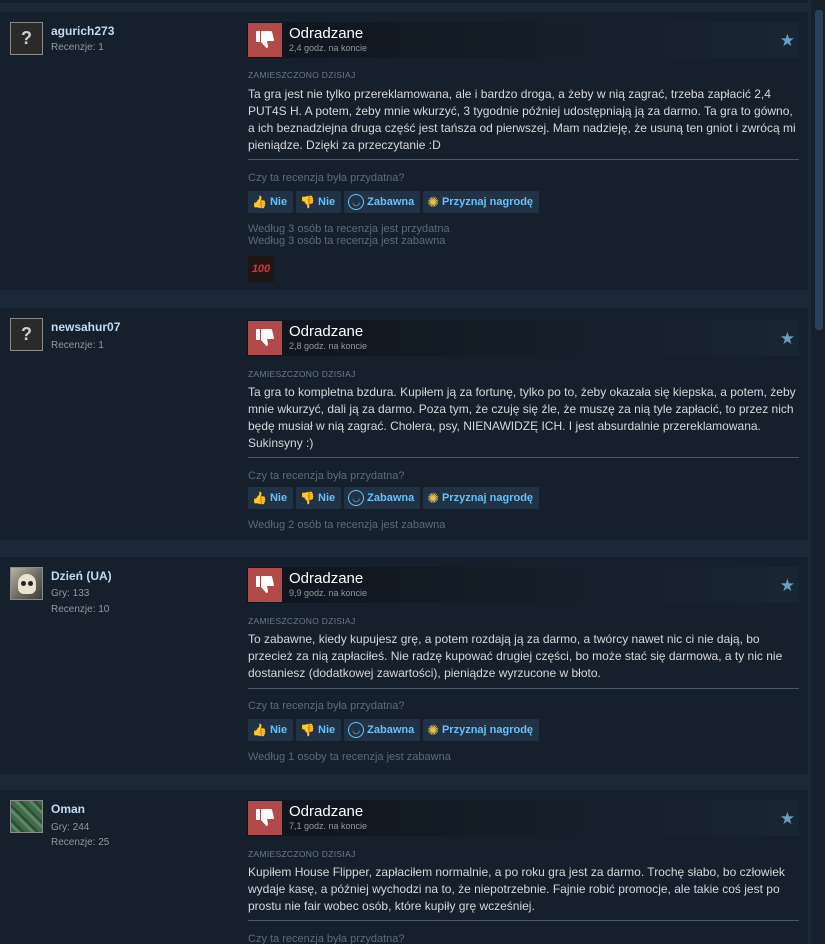 The height and width of the screenshot is (944, 825). Describe the element at coordinates (349, 757) in the screenshot. I see `funny-count: Według 1 osoby ta recenzja jest zabawna` at that location.